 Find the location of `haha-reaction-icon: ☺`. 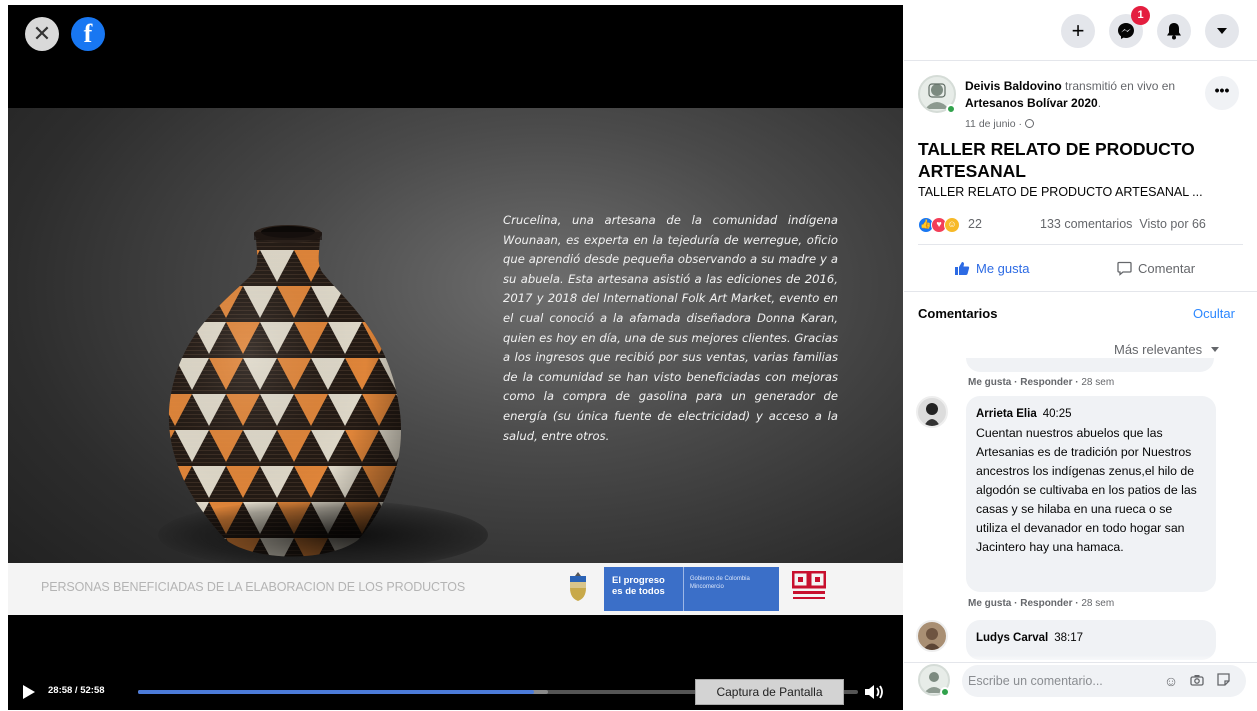

haha-reaction-icon: ☺ is located at coordinates (952, 225).